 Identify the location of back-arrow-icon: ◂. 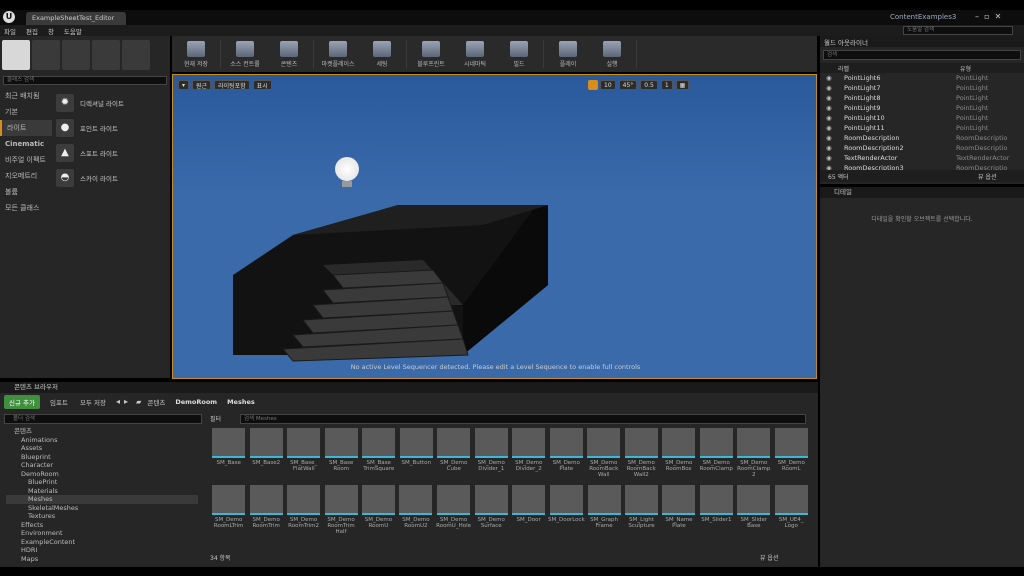
(118, 401).